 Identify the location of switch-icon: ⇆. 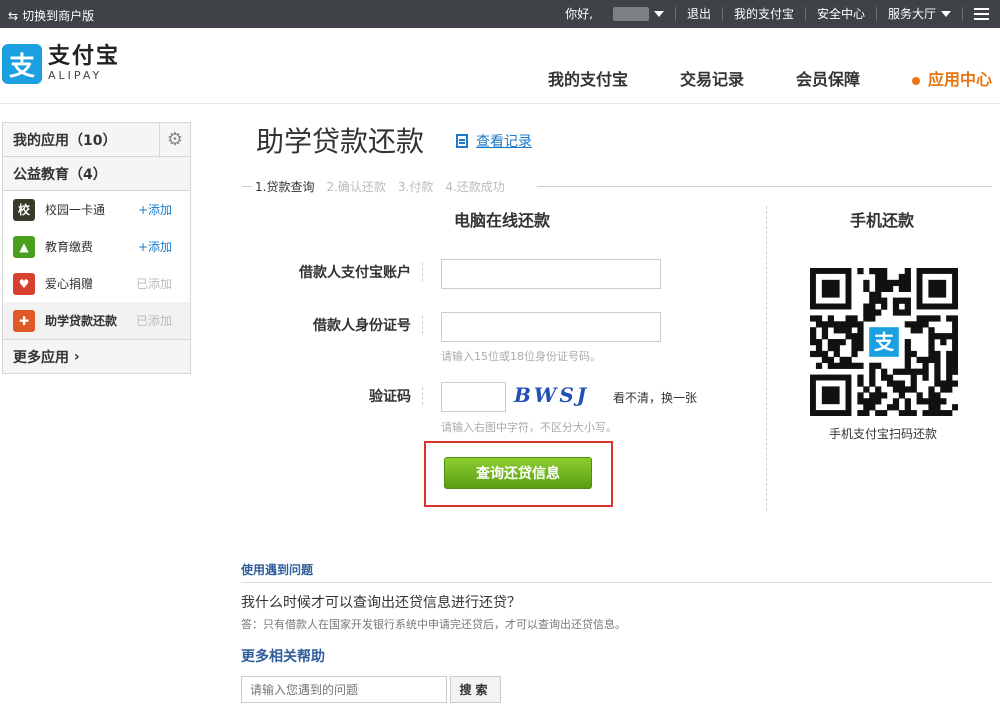
(13, 15).